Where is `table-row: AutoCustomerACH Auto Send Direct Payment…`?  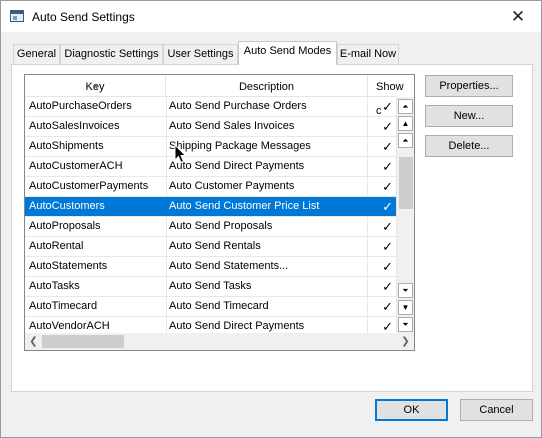 table-row: AutoCustomerACH Auto Send Direct Payment… is located at coordinates (210, 167).